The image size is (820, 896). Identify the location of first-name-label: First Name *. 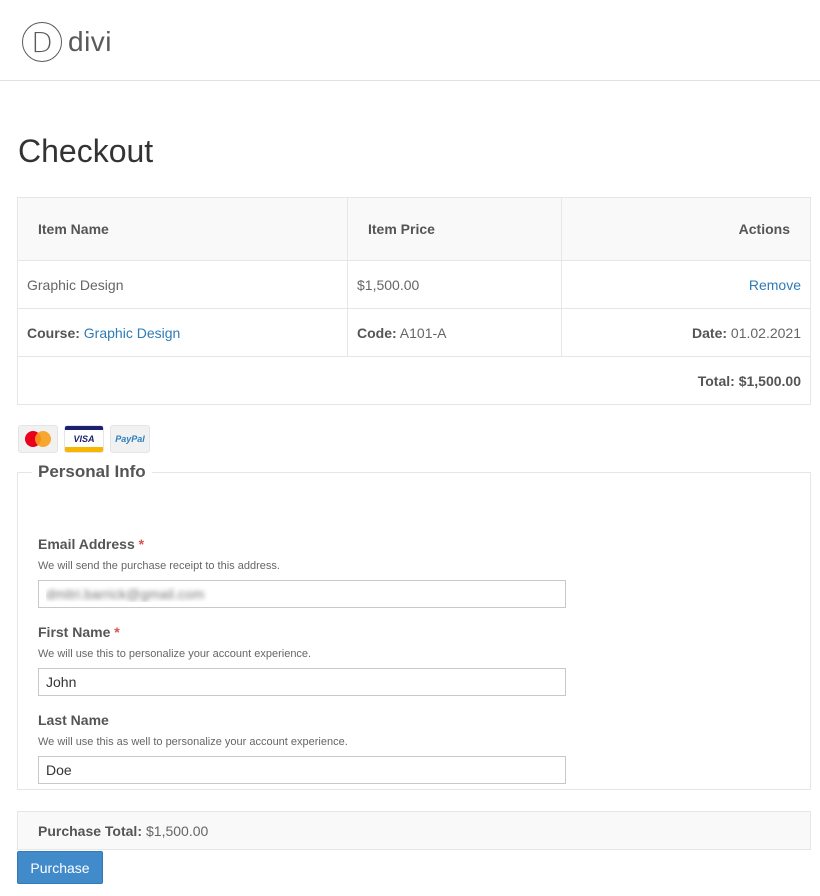
(79, 632).